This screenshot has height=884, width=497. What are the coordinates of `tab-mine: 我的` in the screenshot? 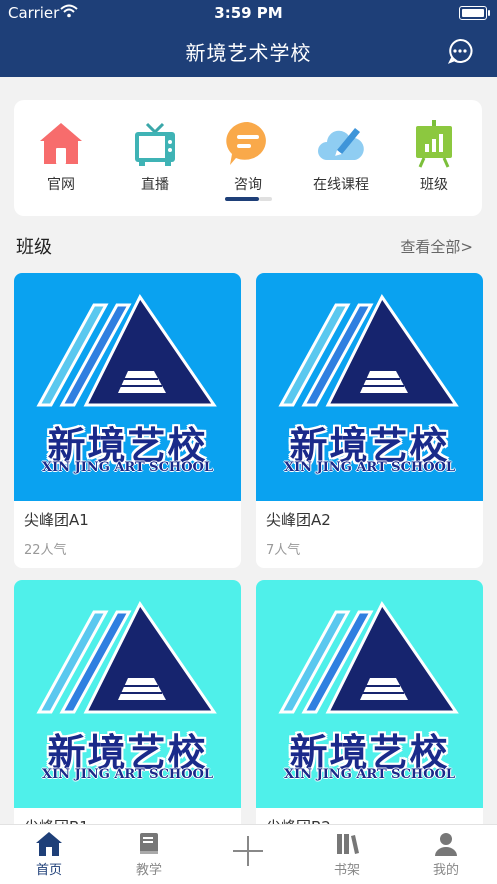 It's located at (446, 854).